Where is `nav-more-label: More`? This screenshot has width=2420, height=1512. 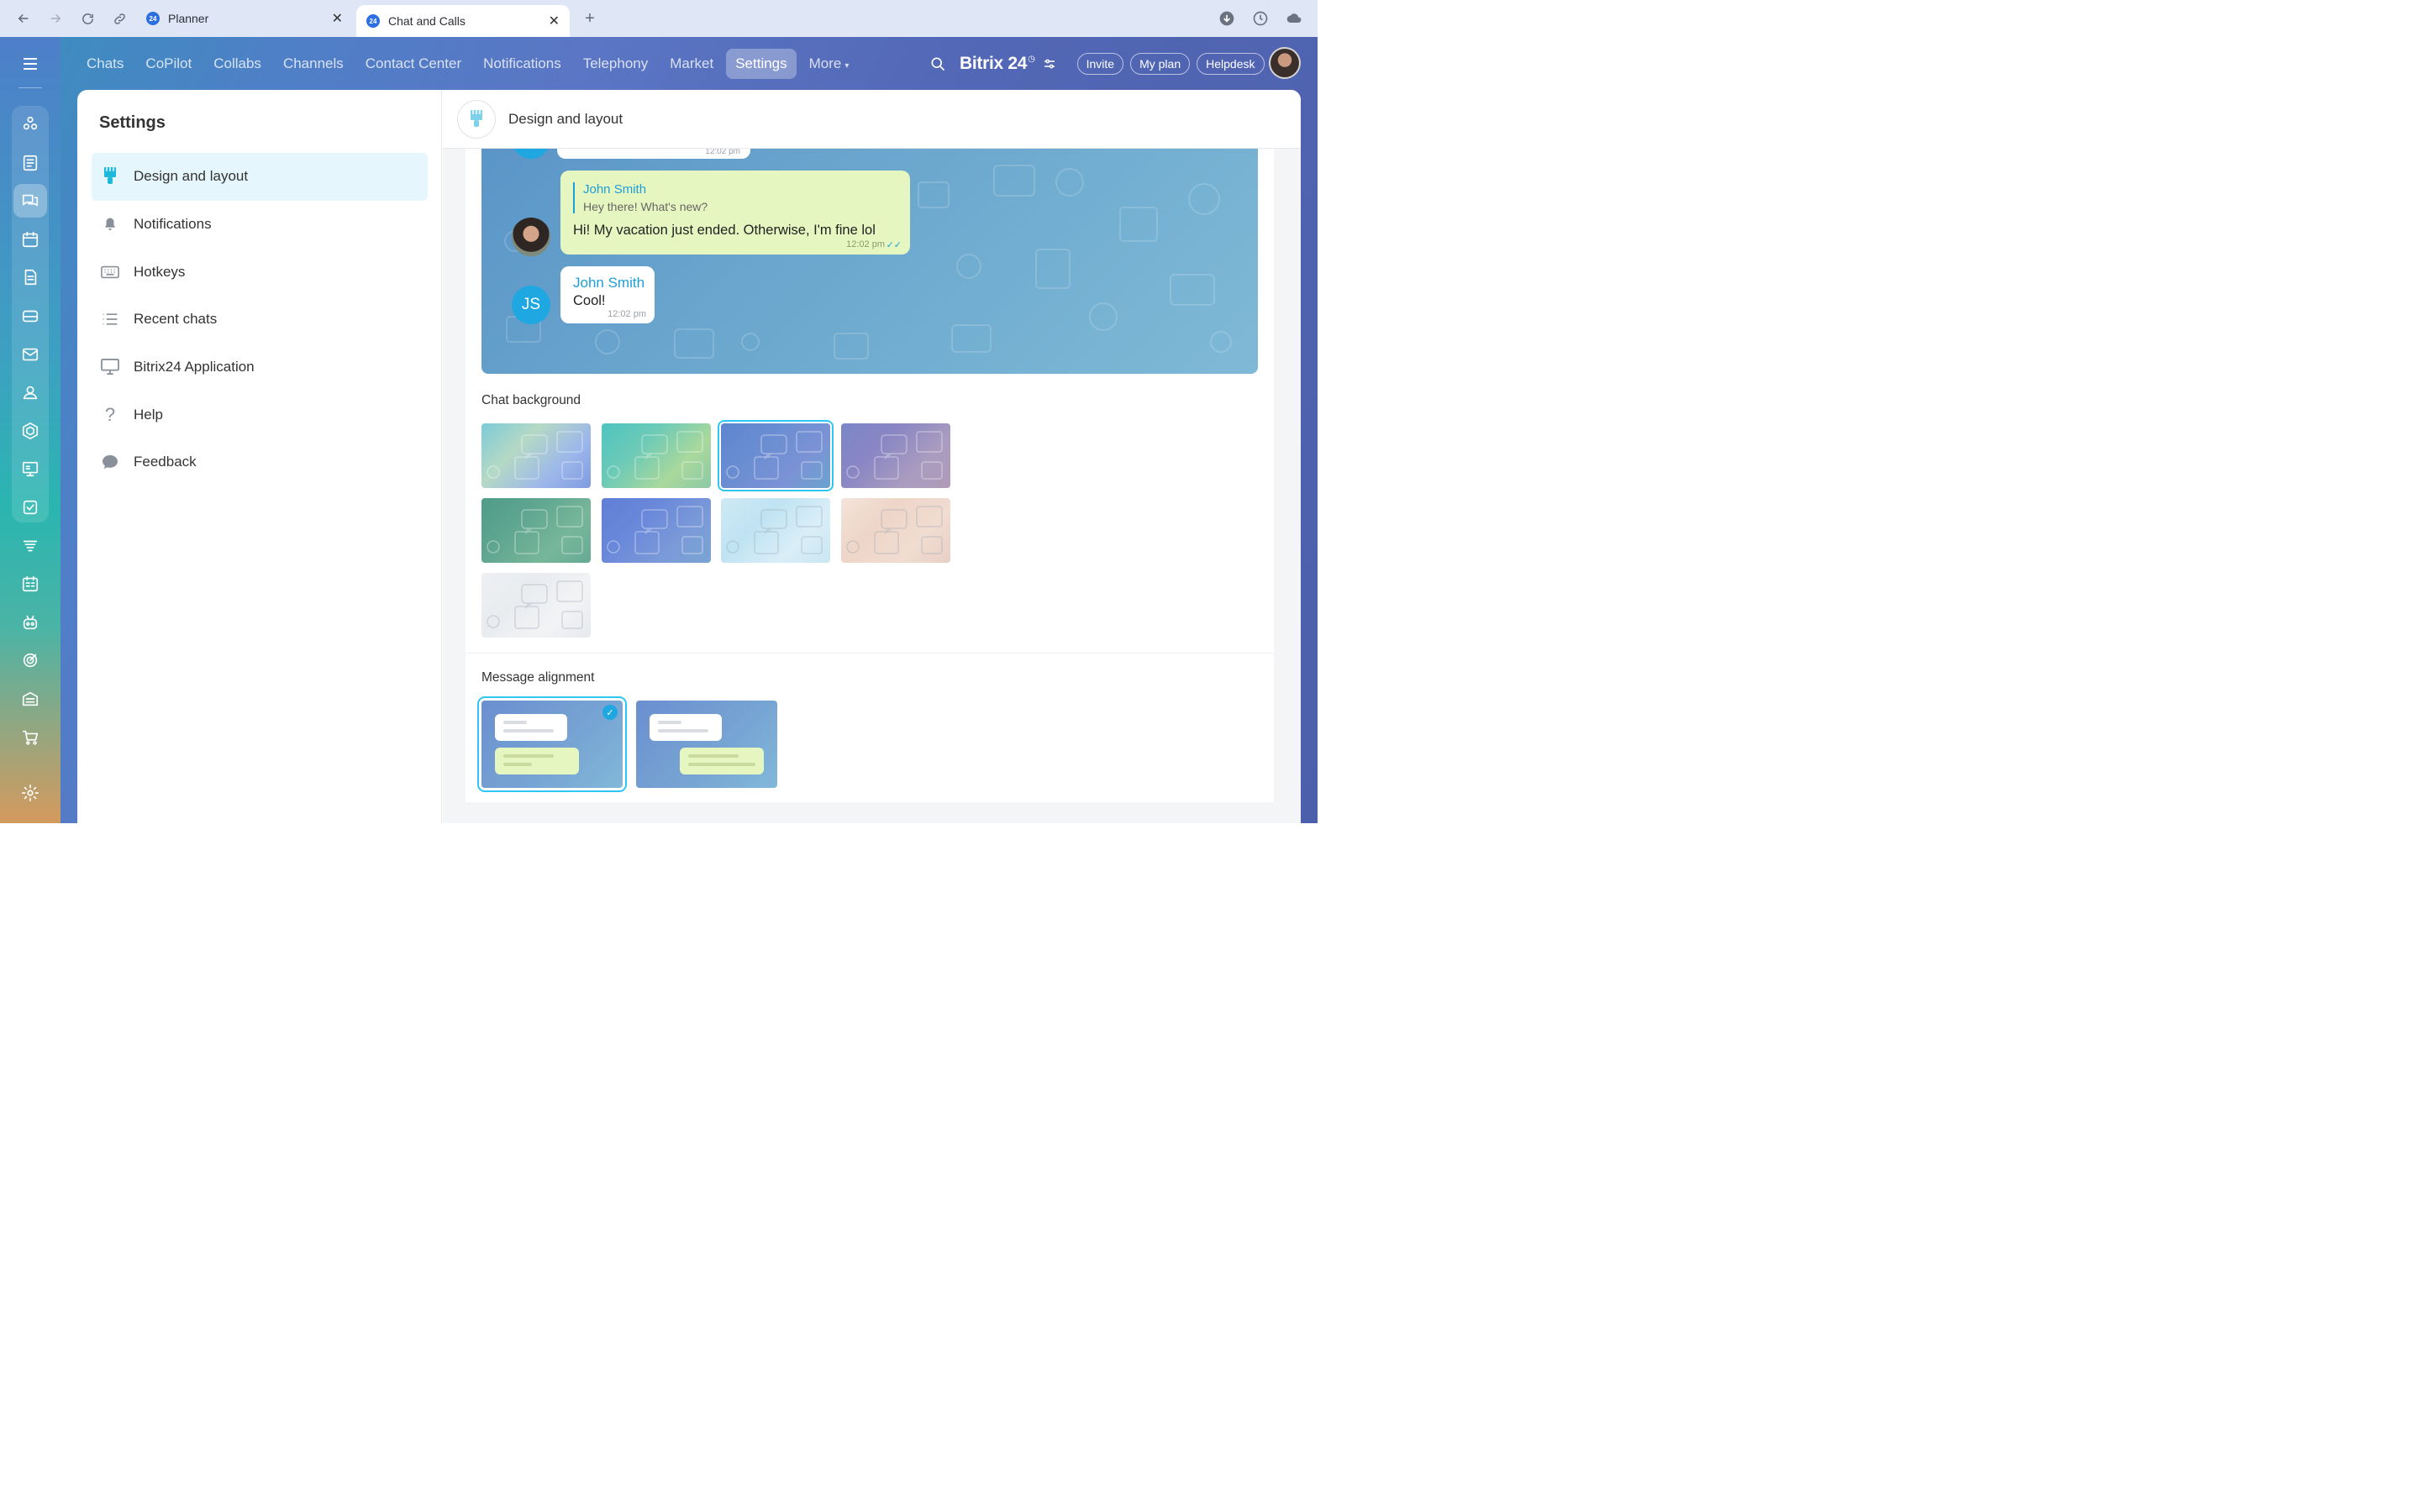
nav-more-label: More is located at coordinates (825, 63).